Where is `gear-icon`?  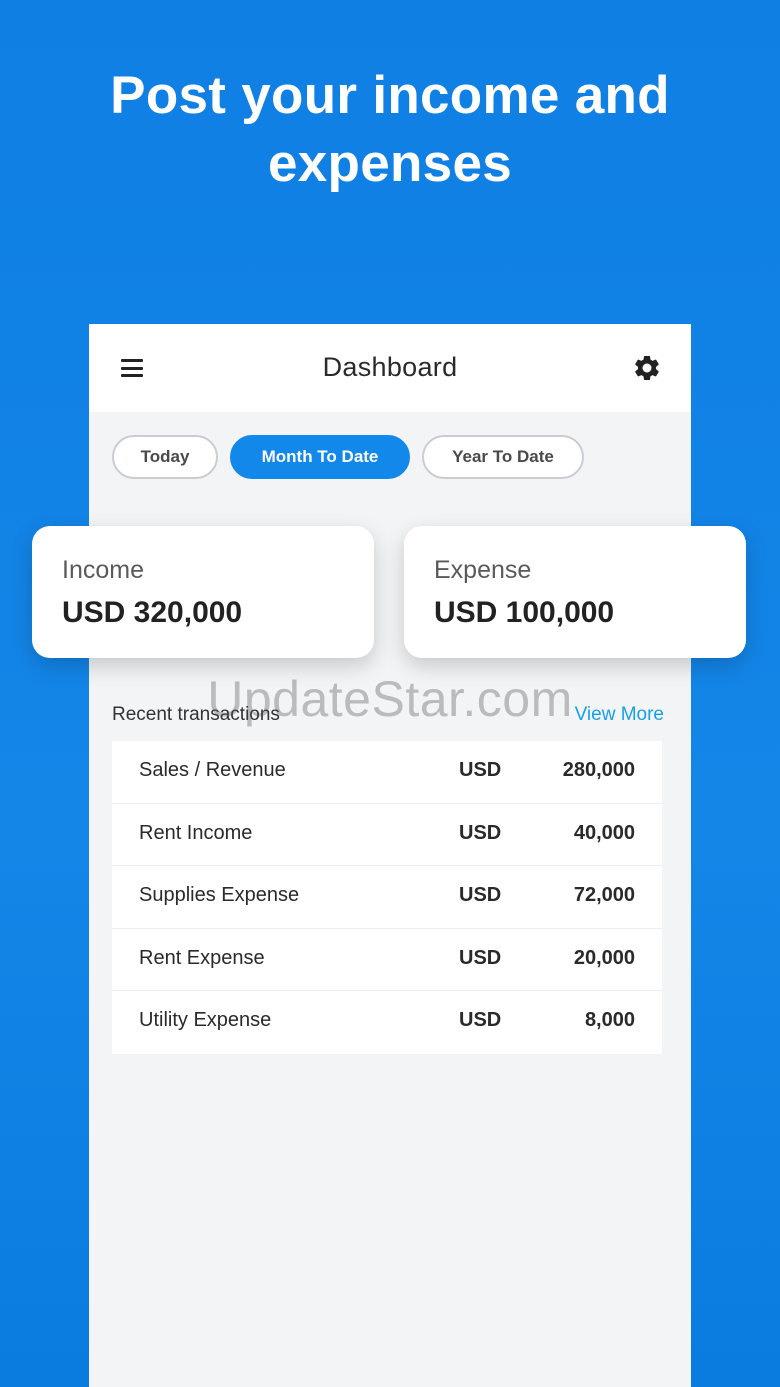
gear-icon is located at coordinates (647, 368).